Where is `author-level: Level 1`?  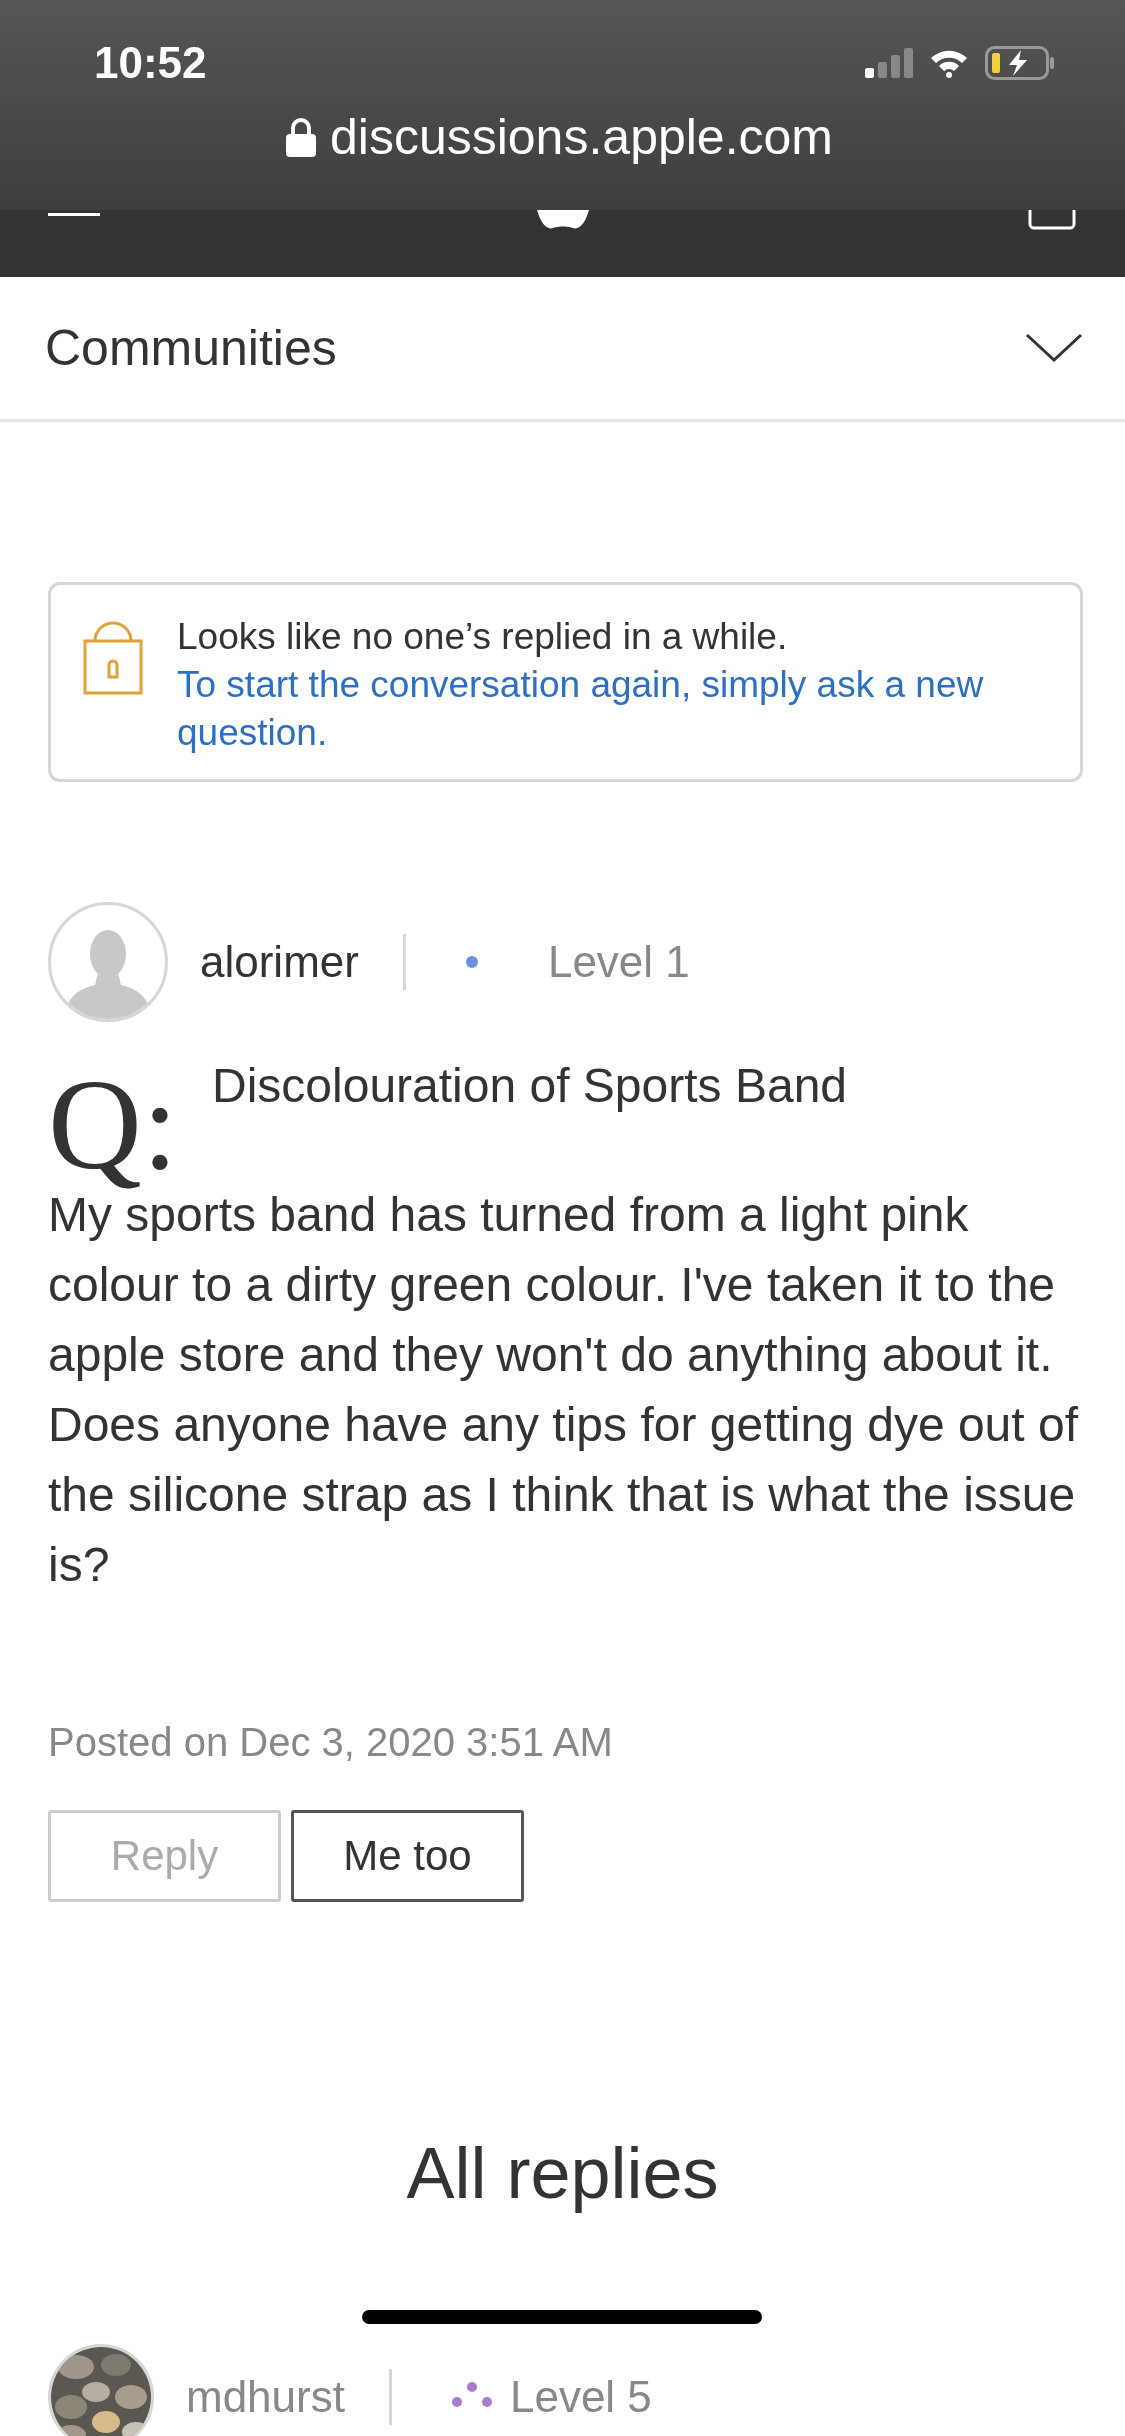 author-level: Level 1 is located at coordinates (618, 962).